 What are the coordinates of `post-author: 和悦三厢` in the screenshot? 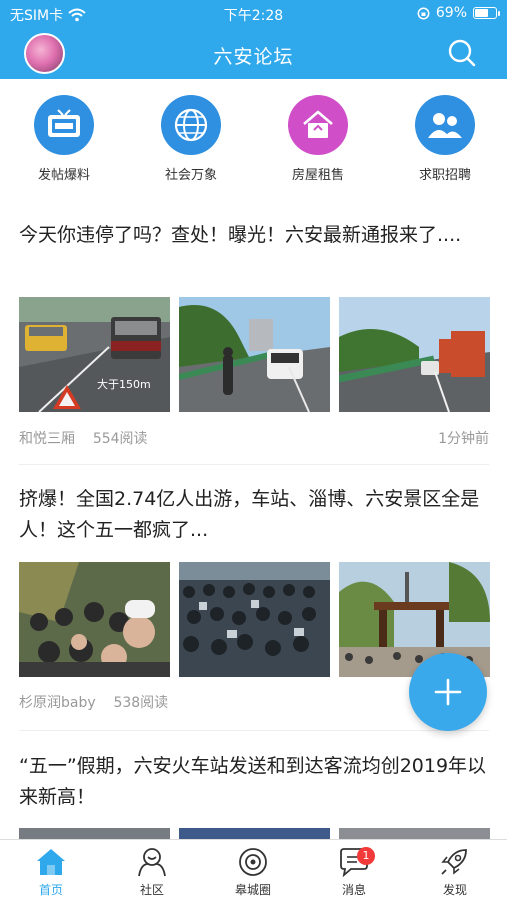 It's located at (47, 439).